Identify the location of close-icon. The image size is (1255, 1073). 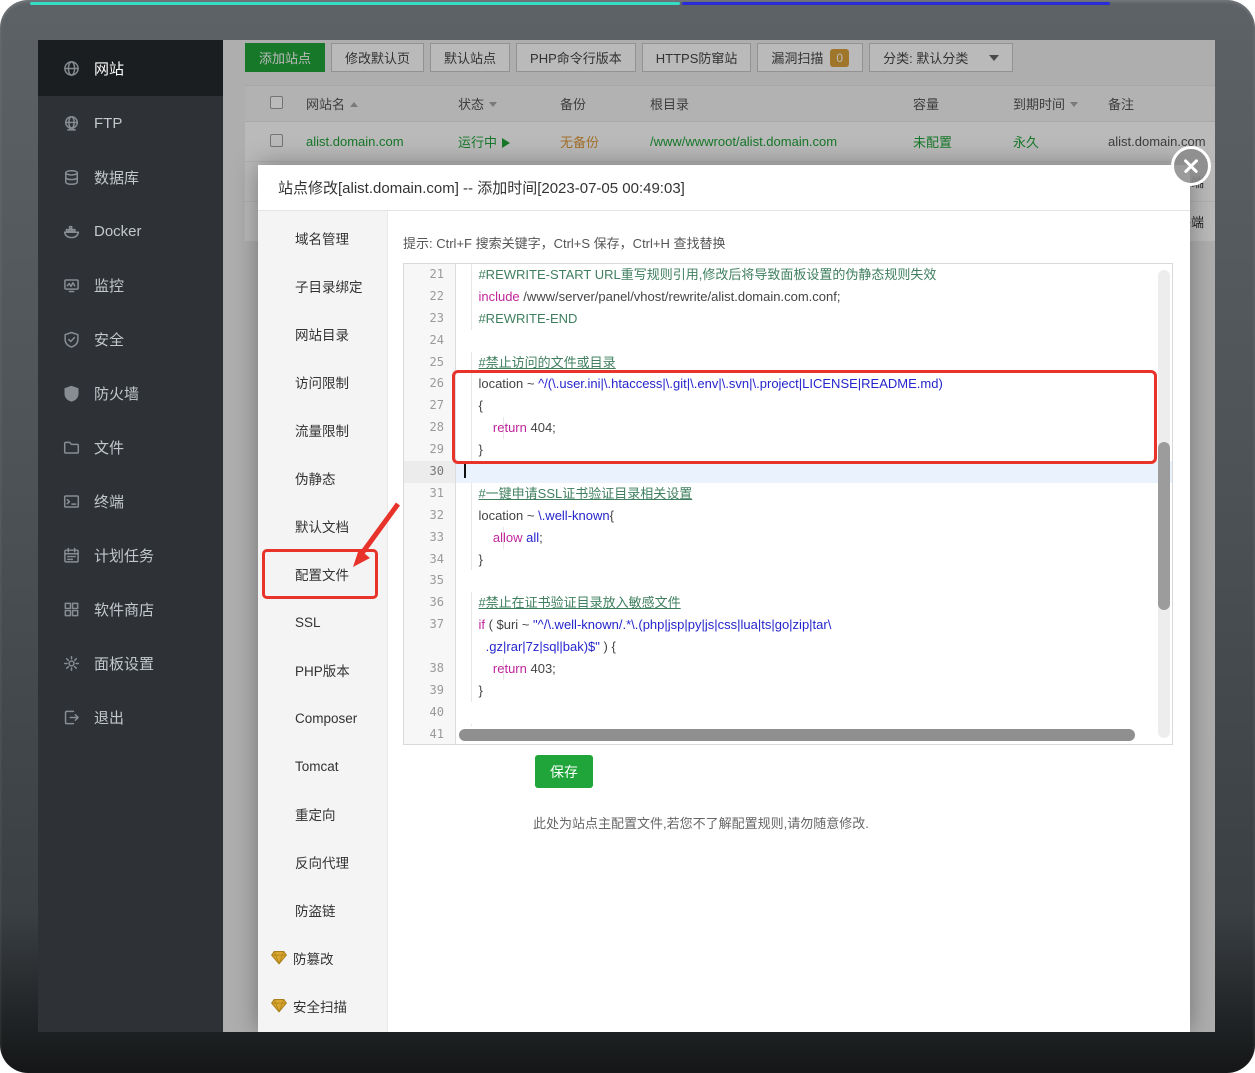
(1191, 166).